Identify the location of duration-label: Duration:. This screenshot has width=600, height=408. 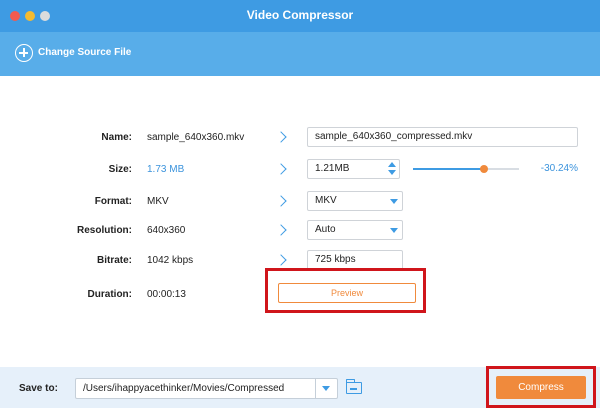
(109, 294).